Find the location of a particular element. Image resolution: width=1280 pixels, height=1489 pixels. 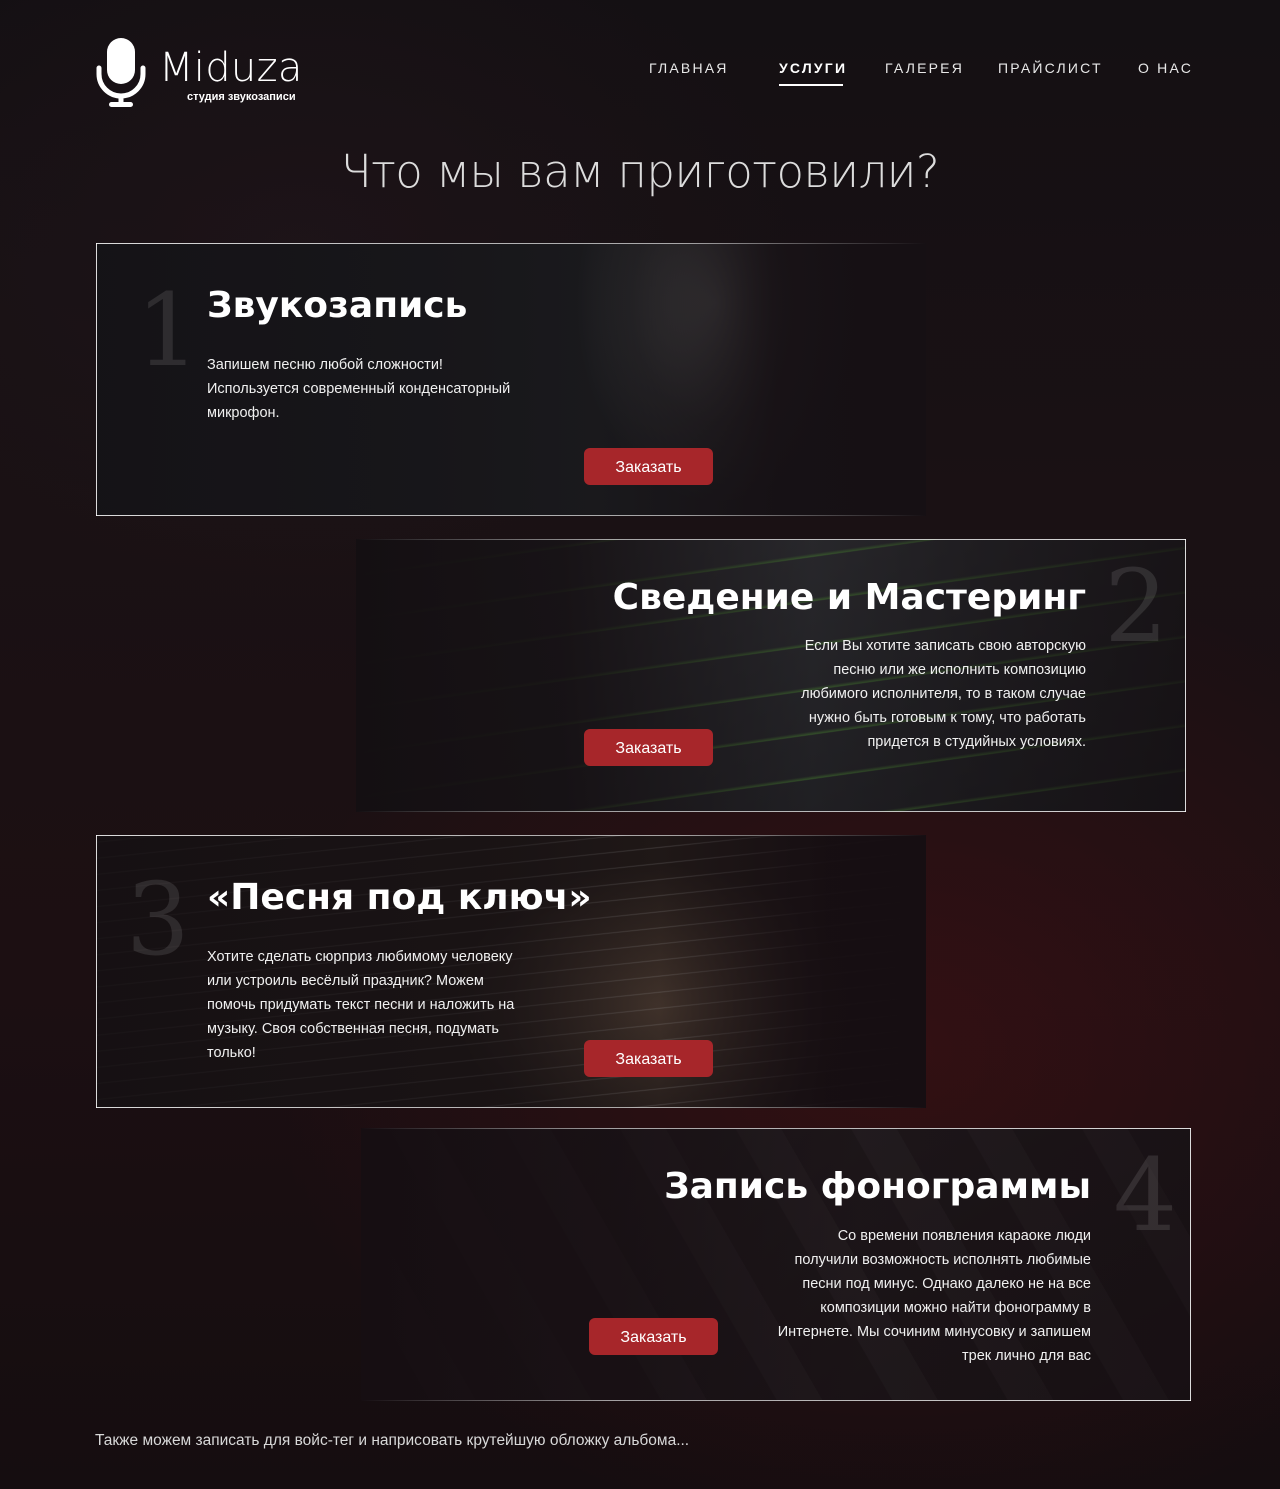

service-title: Сведение и Мастеринг is located at coordinates (849, 597).